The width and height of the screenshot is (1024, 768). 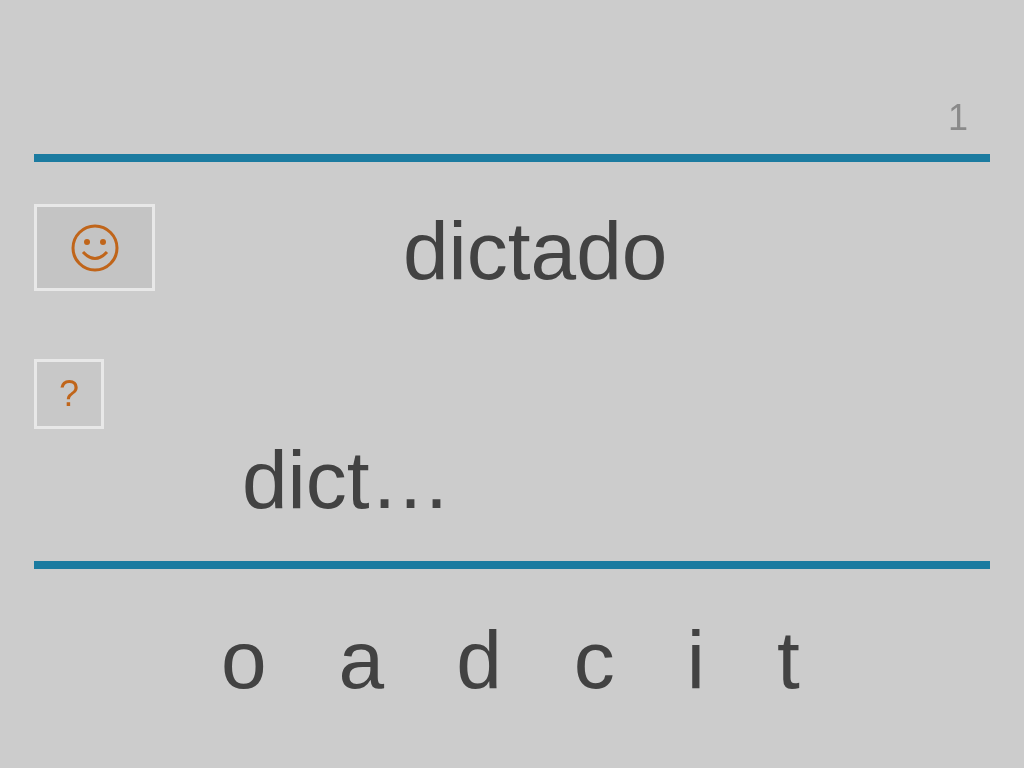 I want to click on prompt-word: dictado, so click(x=535, y=251).